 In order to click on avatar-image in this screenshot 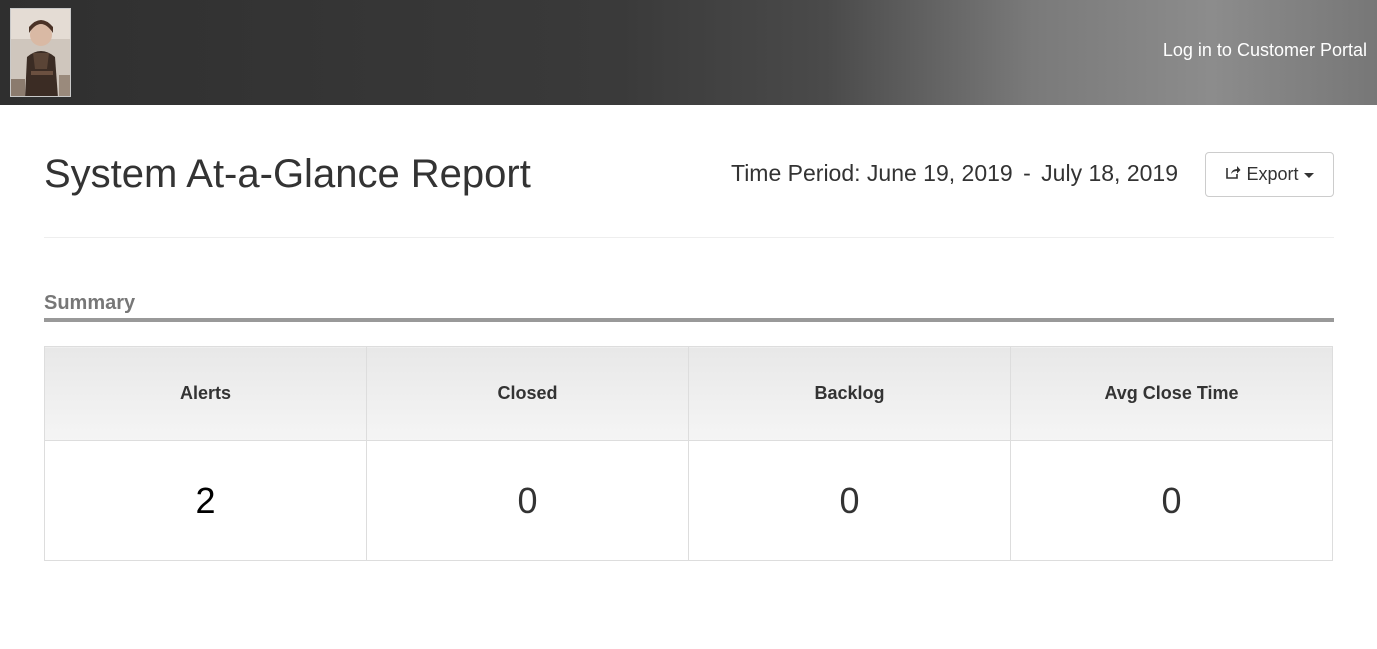, I will do `click(40, 52)`.